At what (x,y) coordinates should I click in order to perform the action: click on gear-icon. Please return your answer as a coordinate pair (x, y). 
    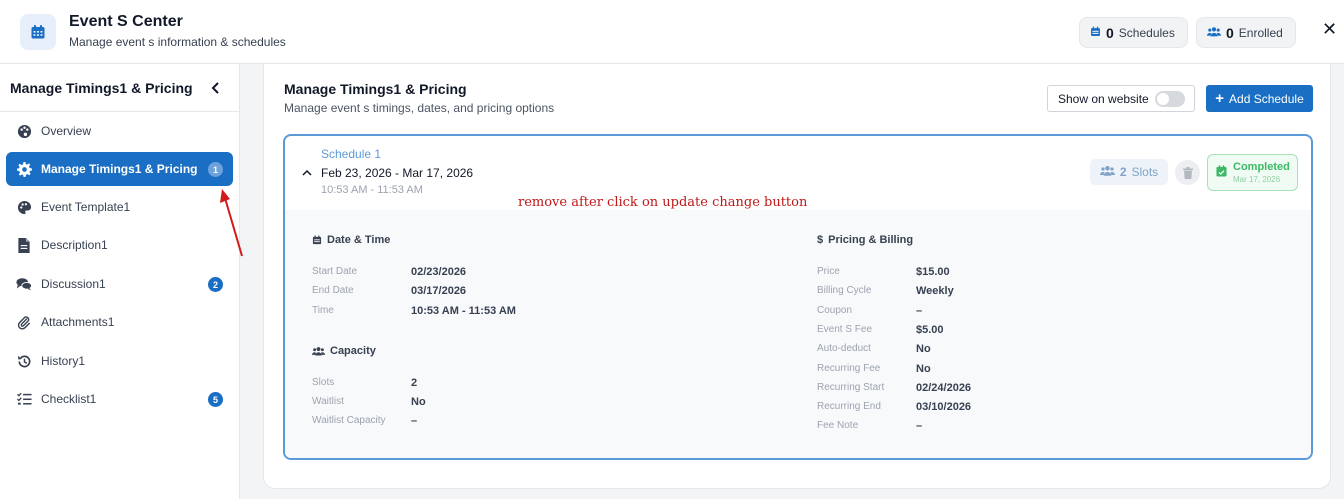
    Looking at the image, I should click on (24, 169).